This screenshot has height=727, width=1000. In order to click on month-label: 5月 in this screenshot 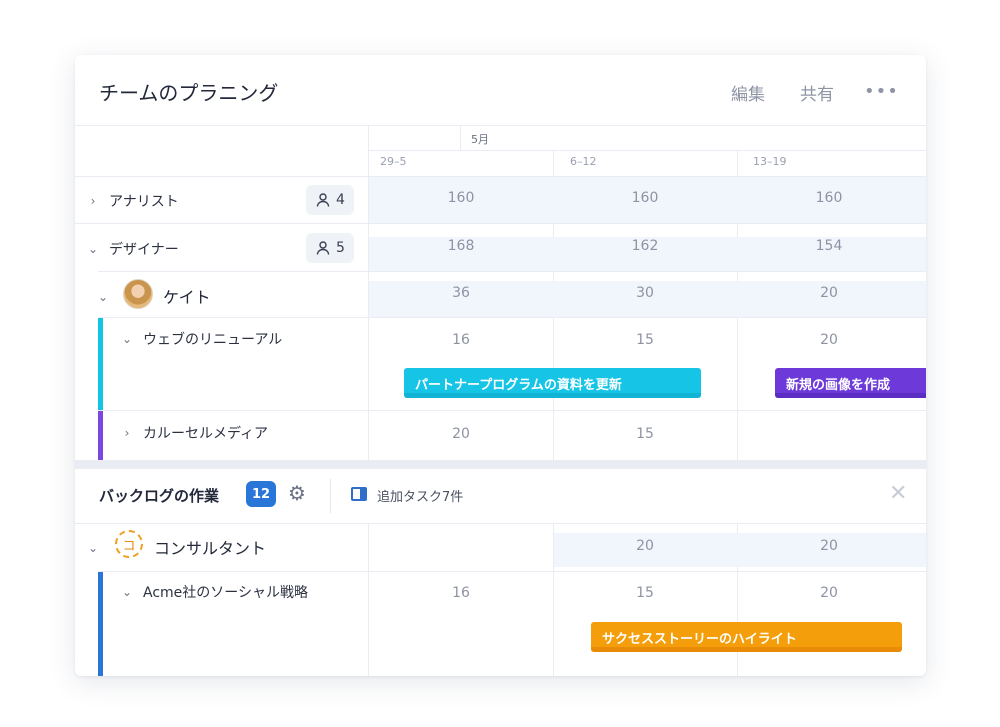, I will do `click(480, 139)`.